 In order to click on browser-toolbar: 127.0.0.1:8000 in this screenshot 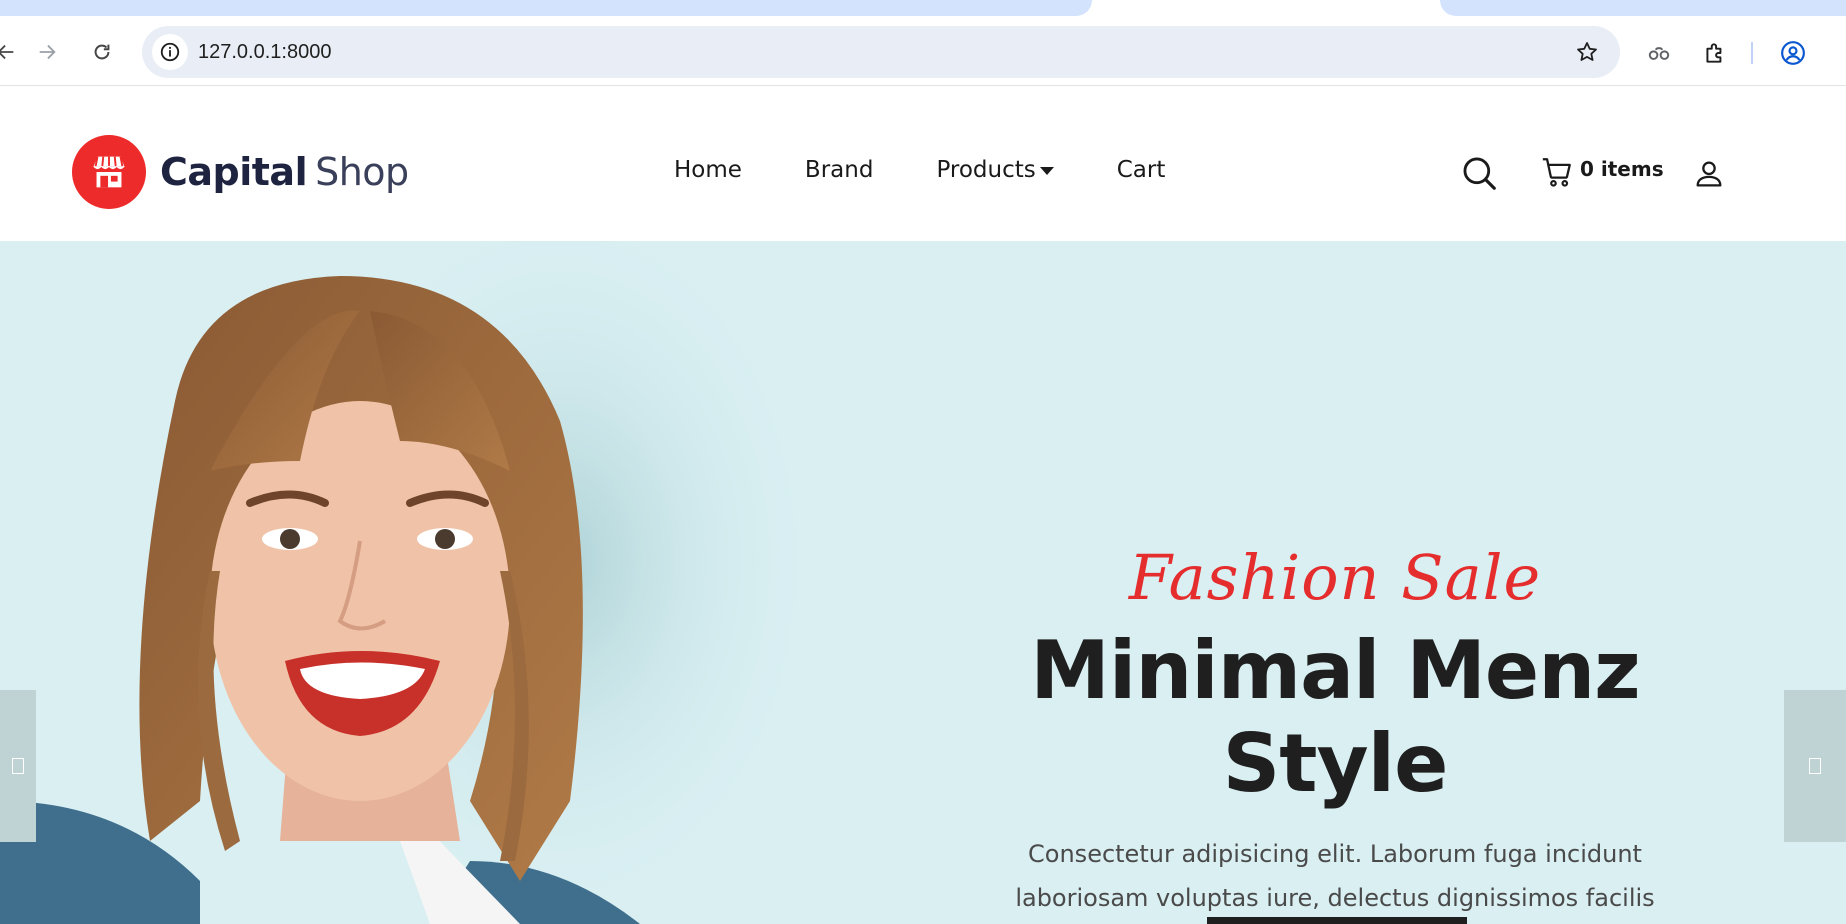, I will do `click(923, 52)`.